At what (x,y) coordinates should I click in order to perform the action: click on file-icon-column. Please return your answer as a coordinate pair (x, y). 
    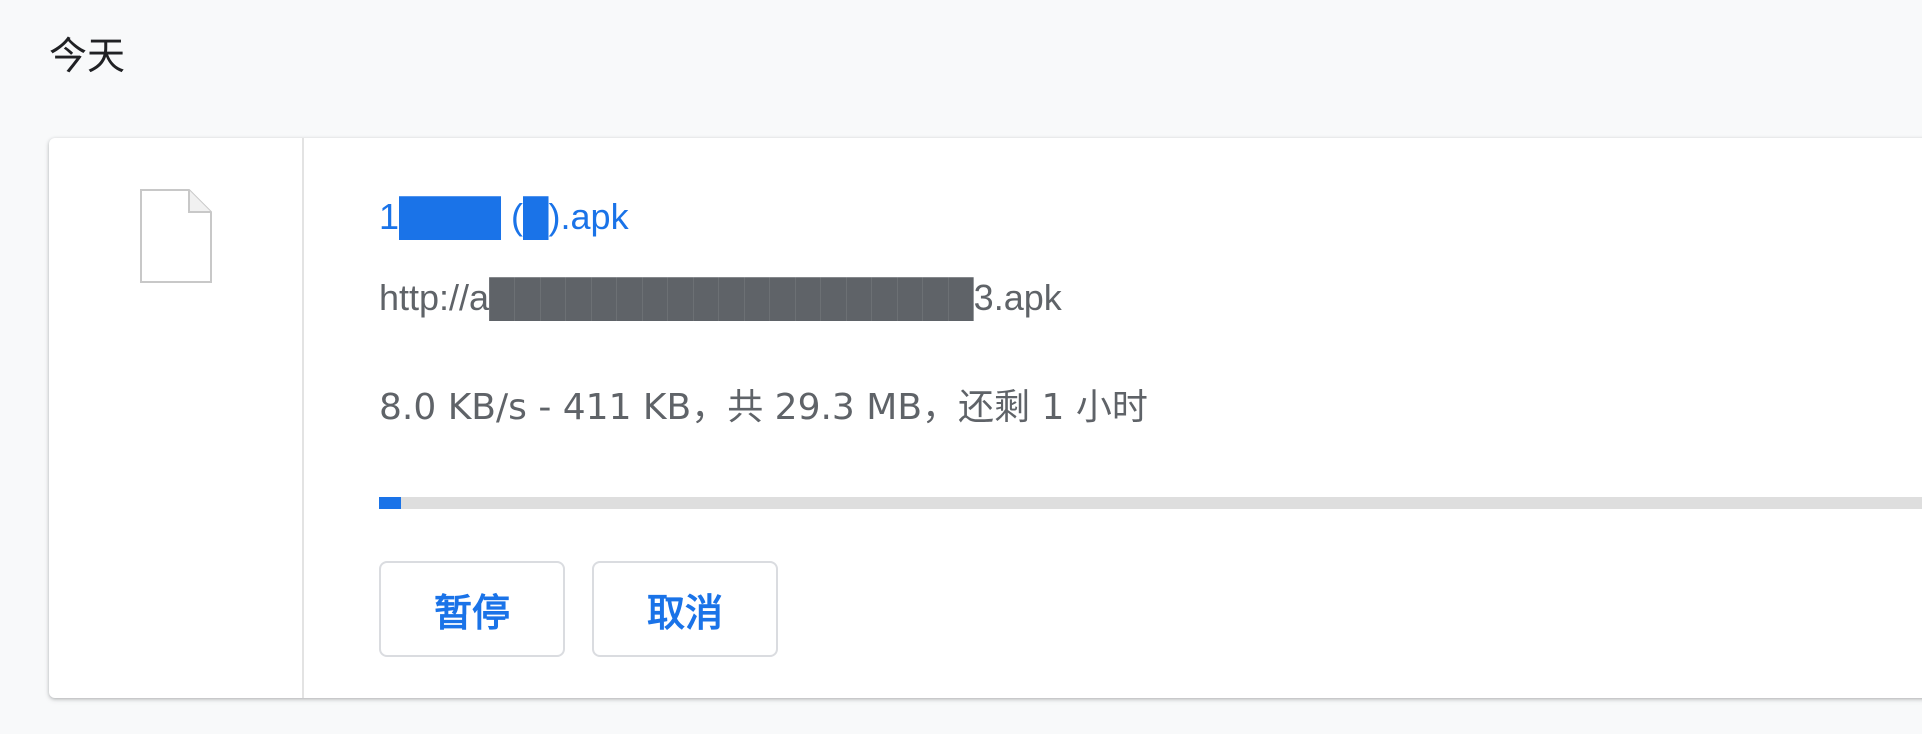
    Looking at the image, I should click on (176, 418).